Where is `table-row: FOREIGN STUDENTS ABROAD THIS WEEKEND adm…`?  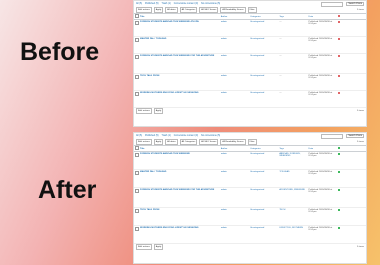
table-row: FOREIGN STUDENTS ABROAD THIS WEEKEND adm… is located at coordinates (250, 160).